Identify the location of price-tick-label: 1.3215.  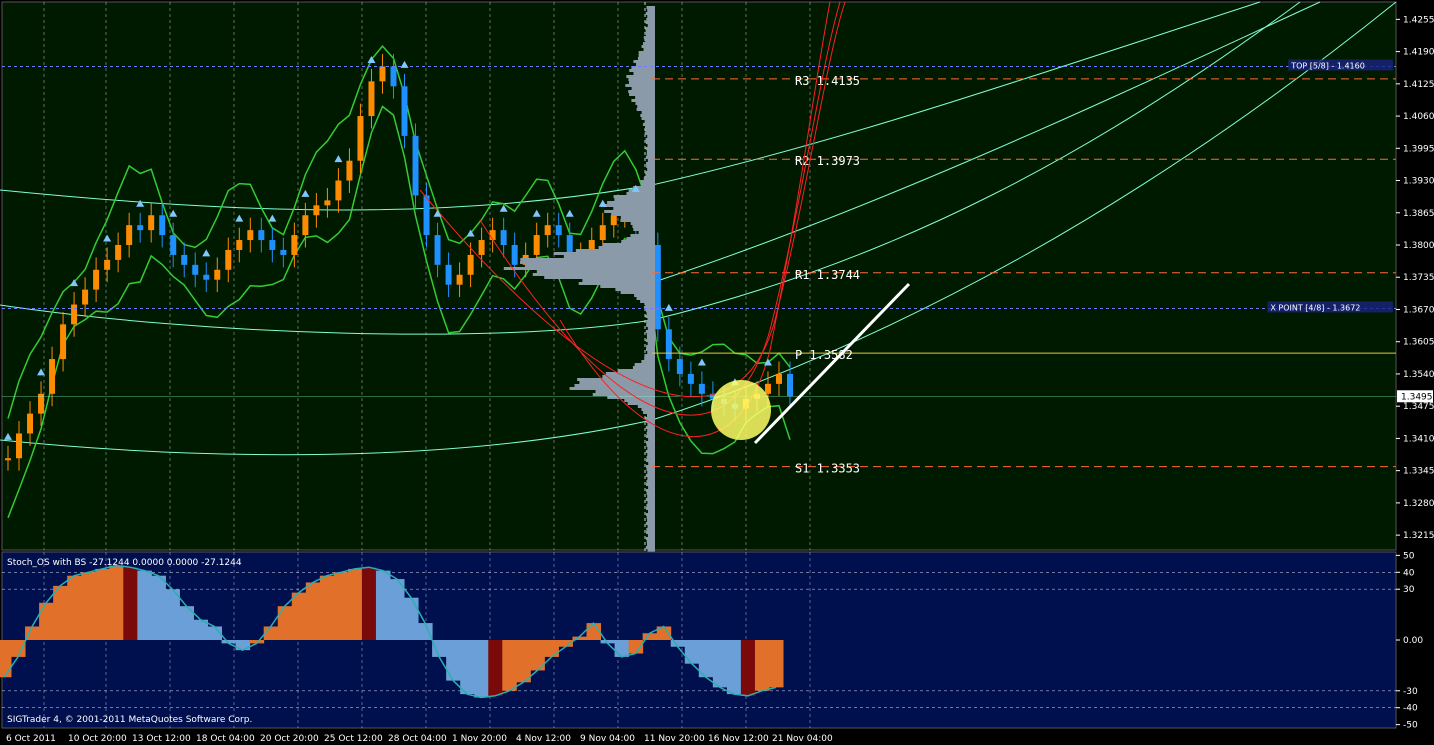
(1418, 536).